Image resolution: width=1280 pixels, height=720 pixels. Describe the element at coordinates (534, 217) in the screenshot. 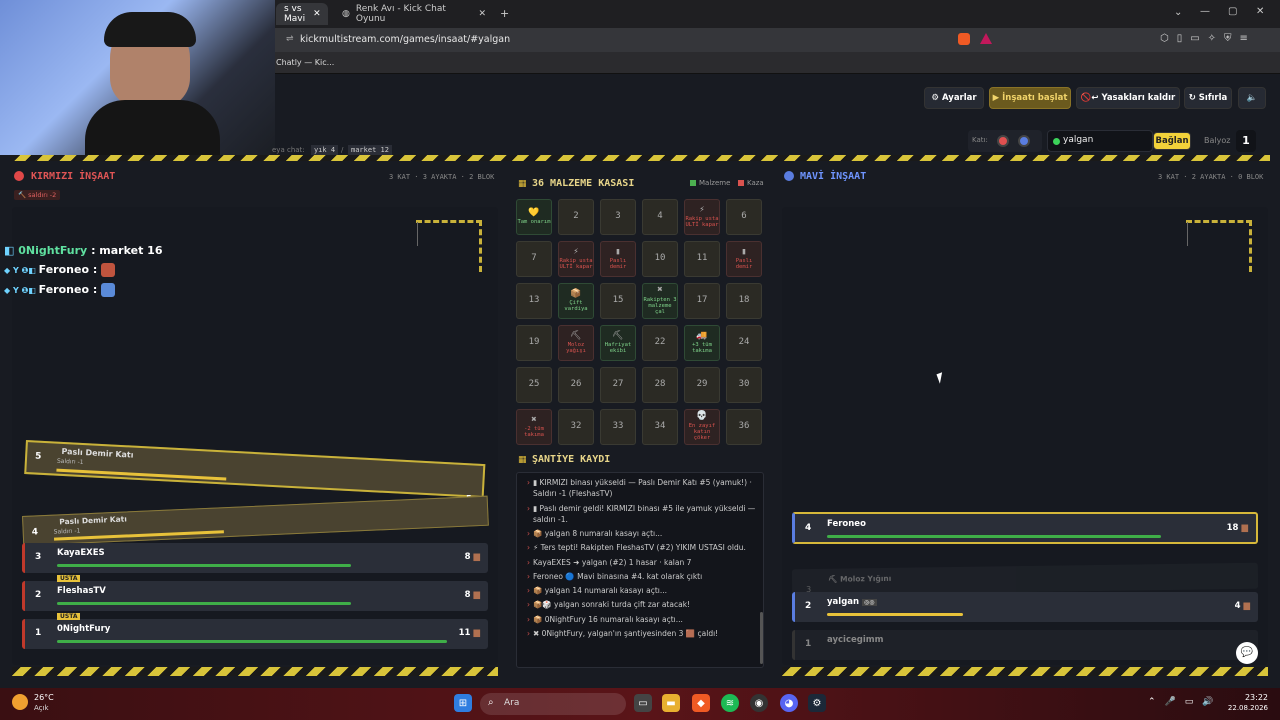

I see `box-cell: 💛 Tam onarım` at that location.